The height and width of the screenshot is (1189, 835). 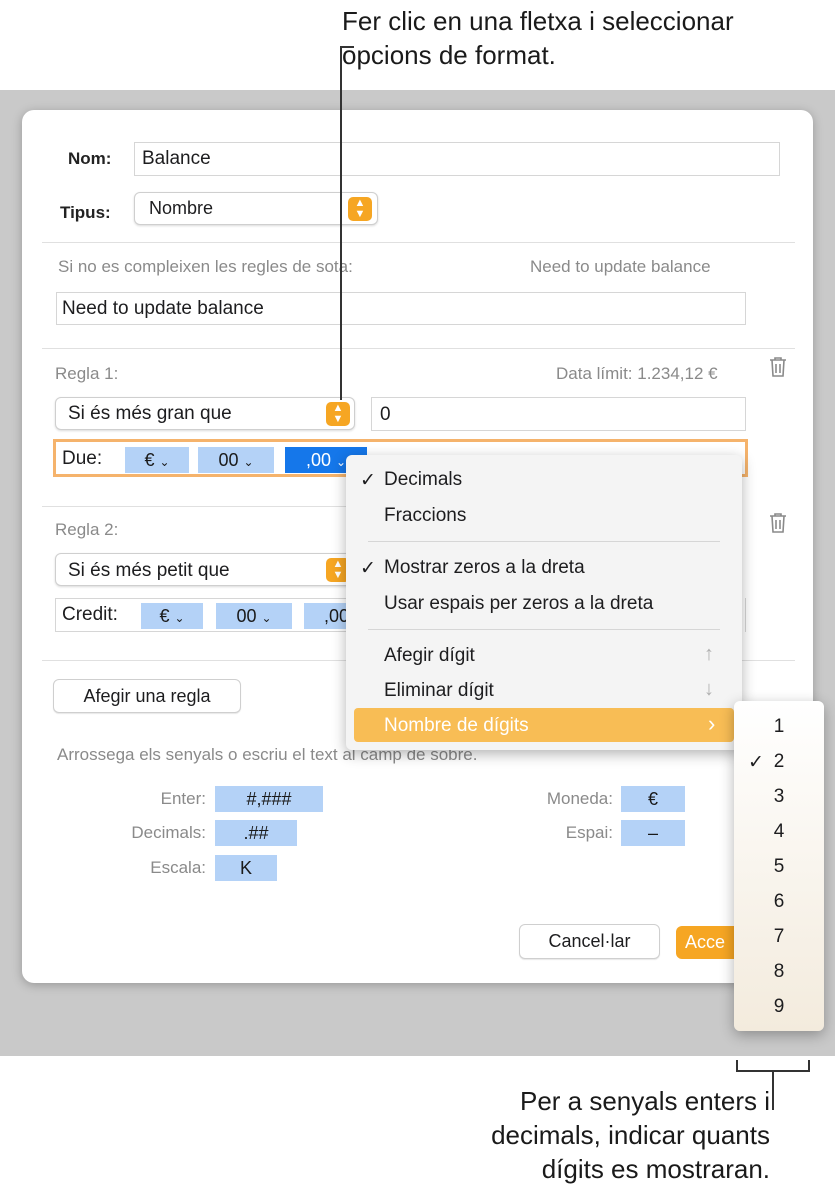 What do you see at coordinates (425, 516) in the screenshot?
I see `menu-item-fractions: Fraccions` at bounding box center [425, 516].